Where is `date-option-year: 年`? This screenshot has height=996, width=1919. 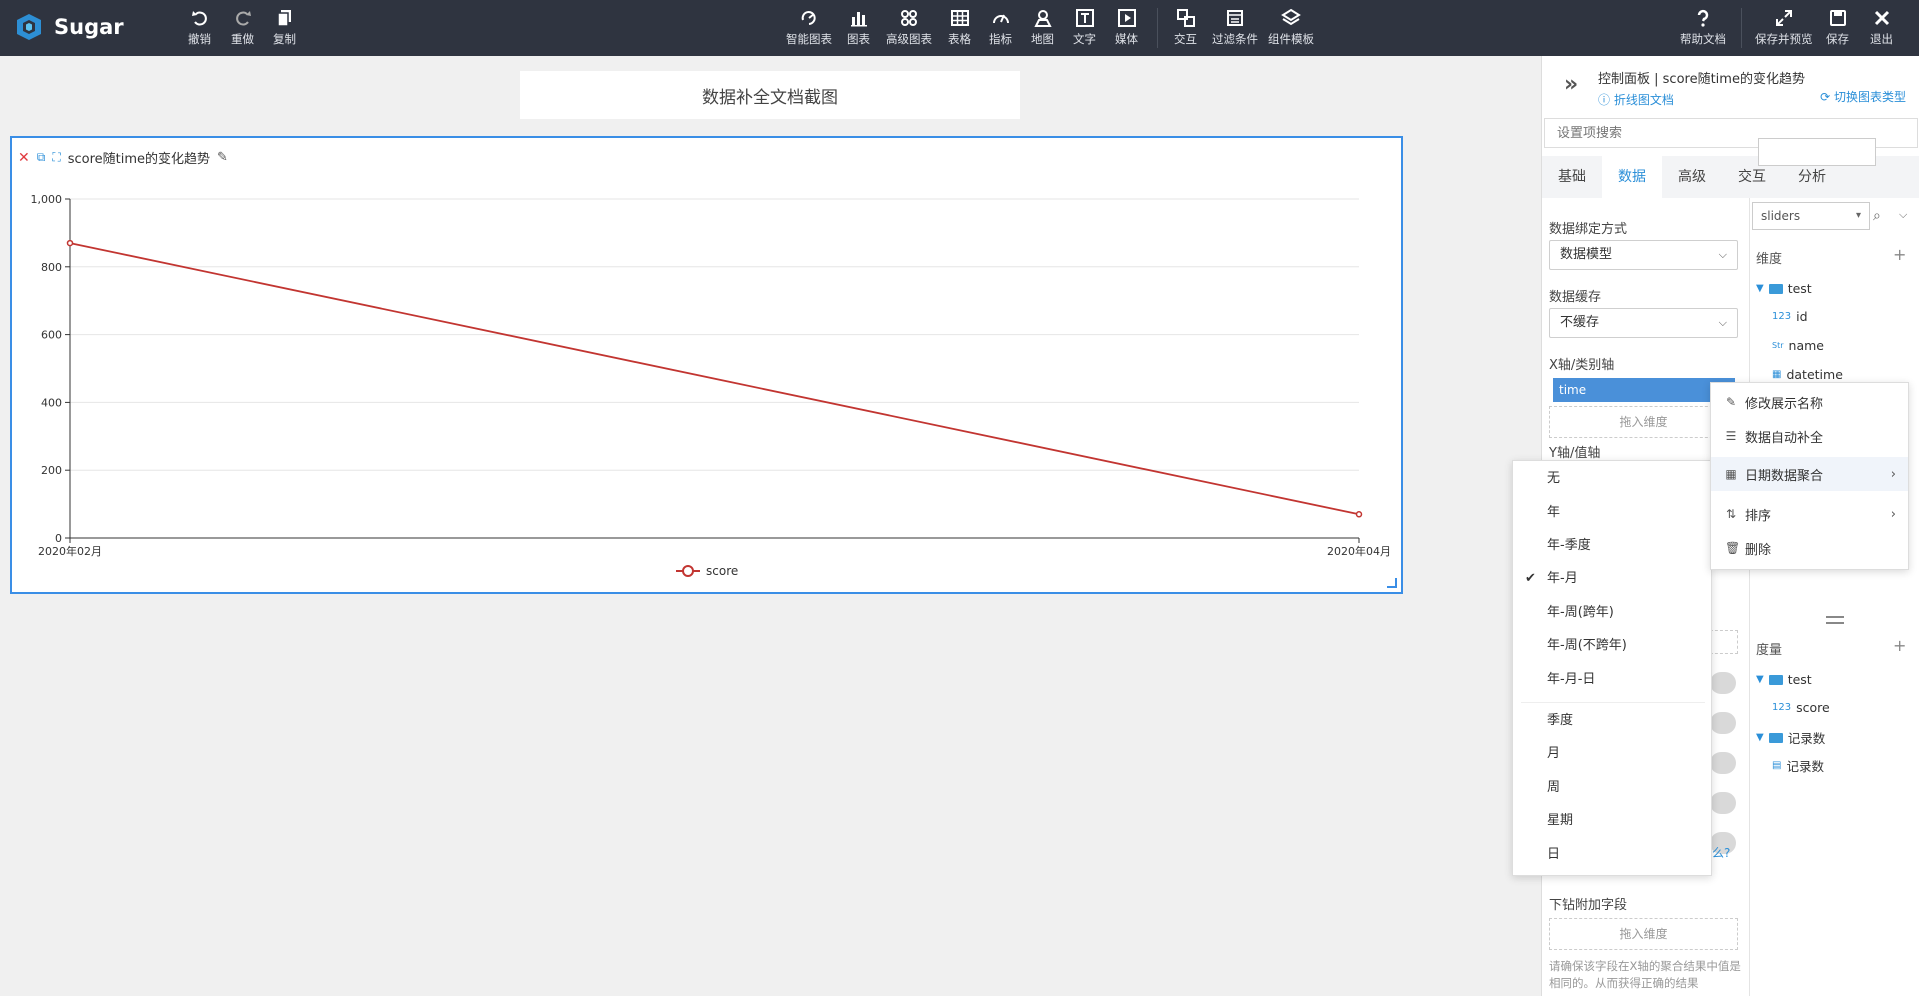 date-option-year: 年 is located at coordinates (1612, 513).